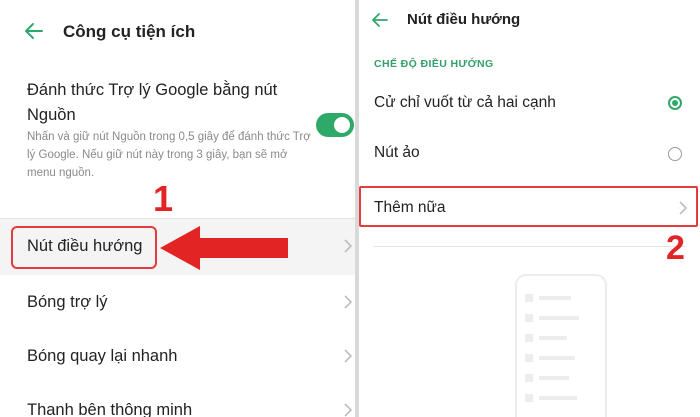 Image resolution: width=700 pixels, height=417 pixels. I want to click on quick-back-ball-label: Bóng quay lại nhanh, so click(102, 356).